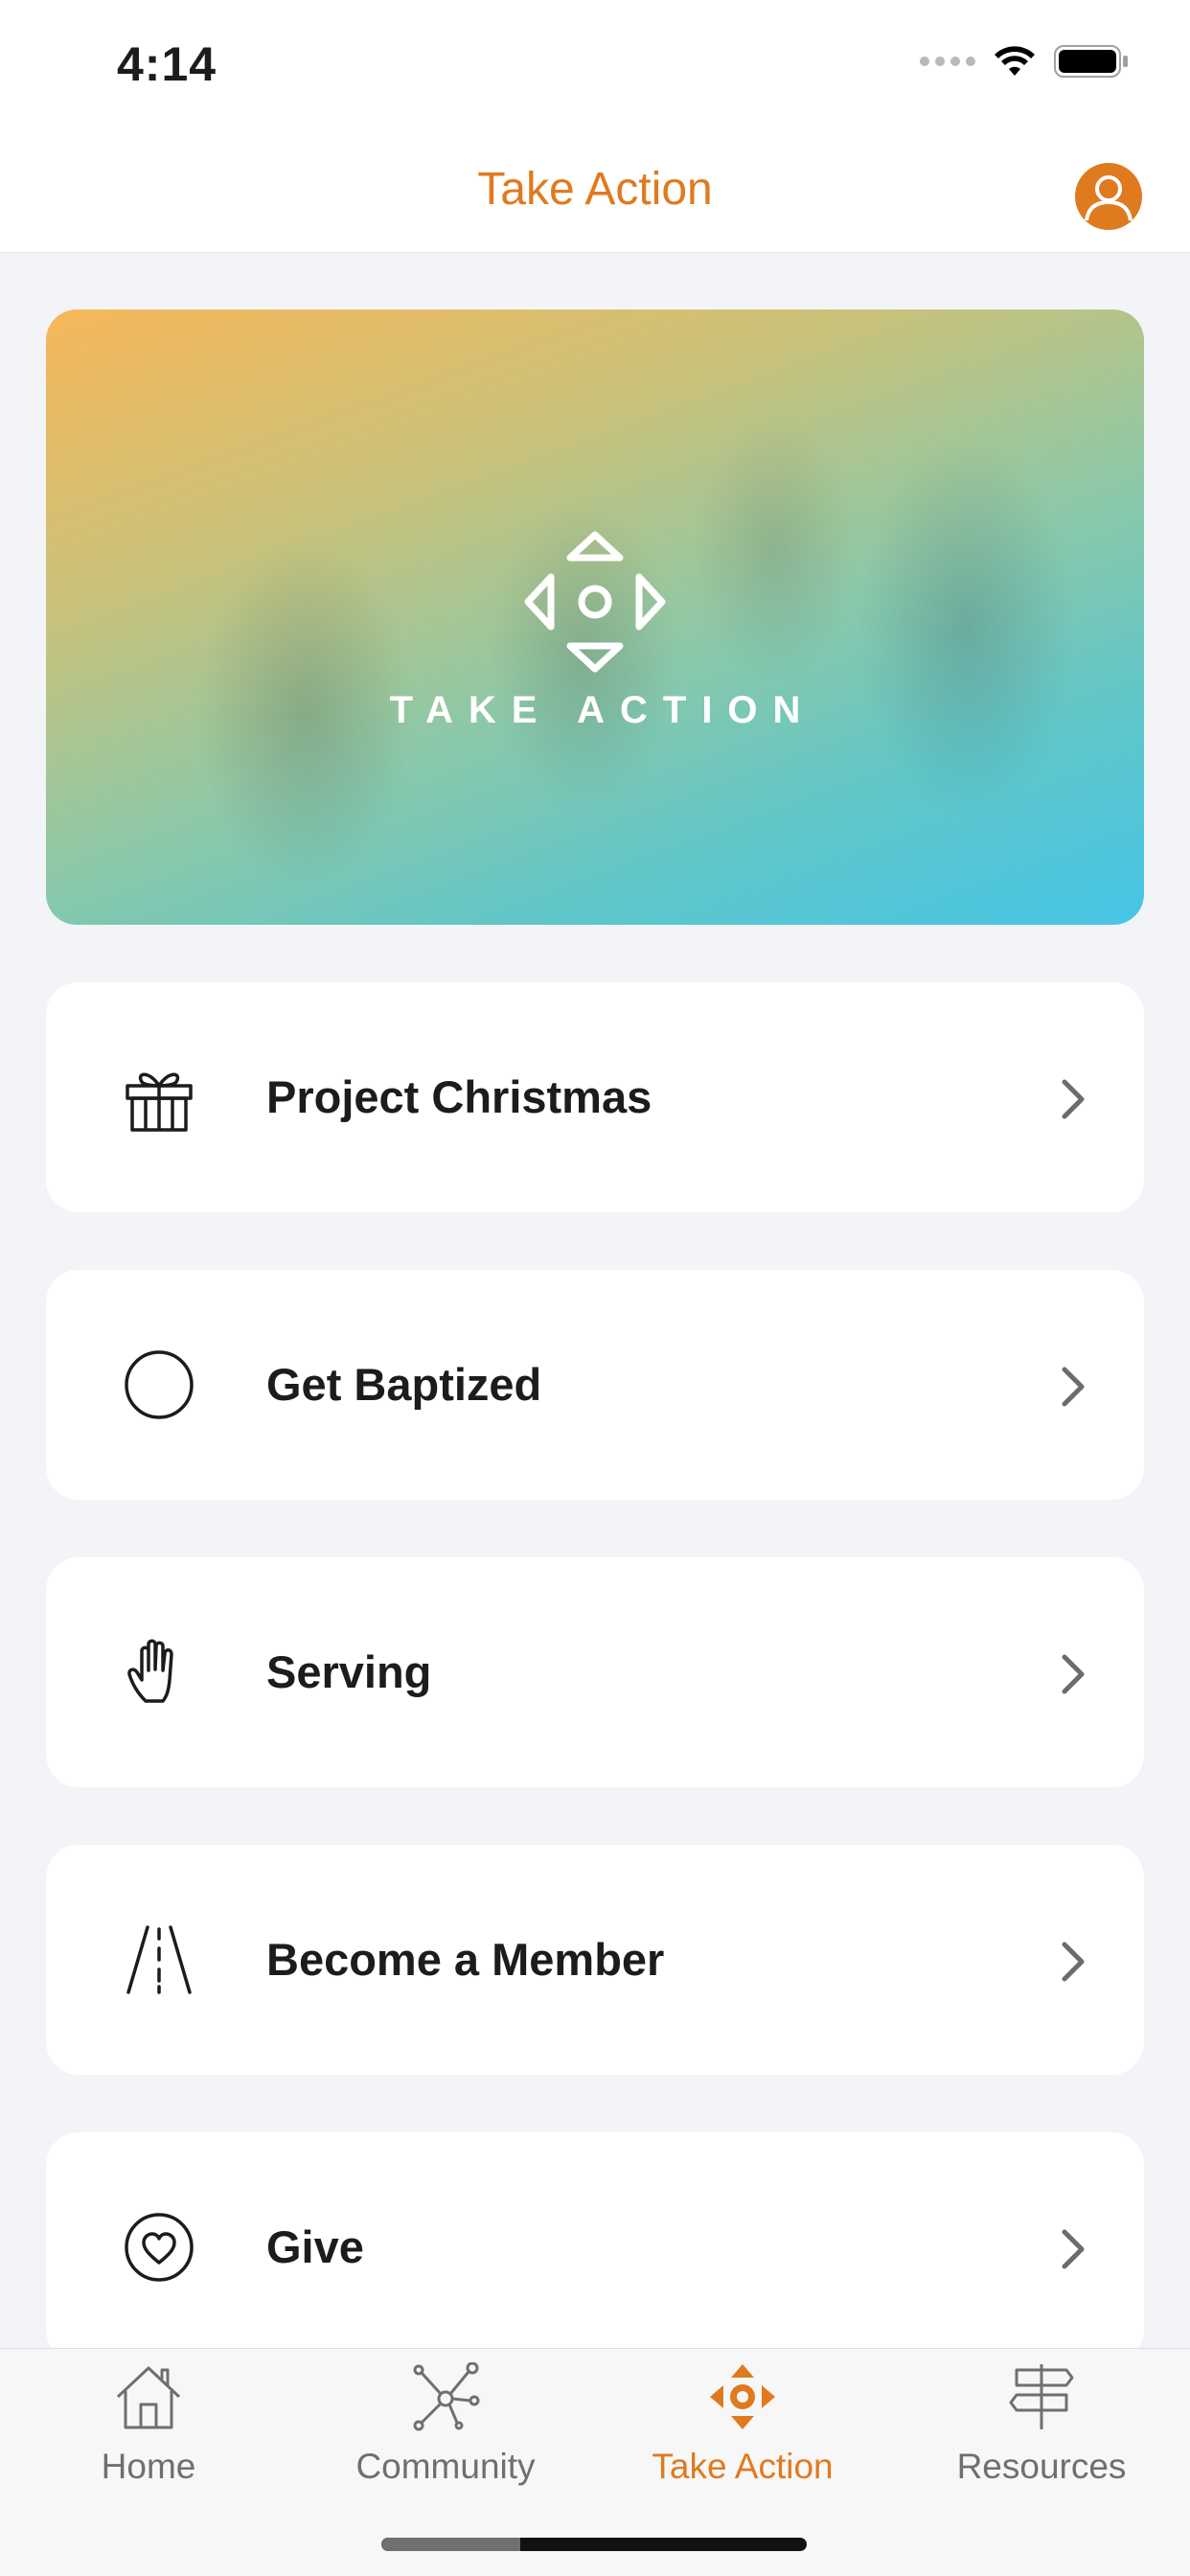  Describe the element at coordinates (466, 1959) in the screenshot. I see `list-item-label: Become a Member` at that location.